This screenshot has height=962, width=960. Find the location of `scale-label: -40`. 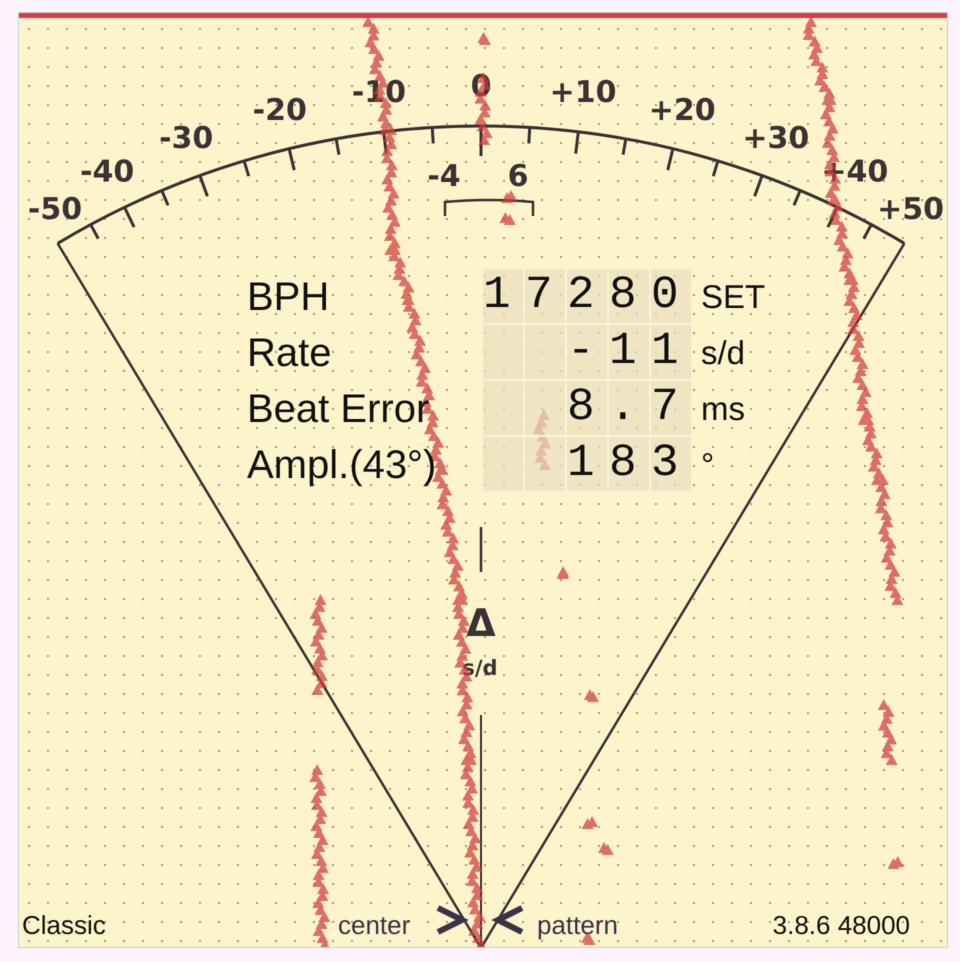

scale-label: -40 is located at coordinates (107, 172).